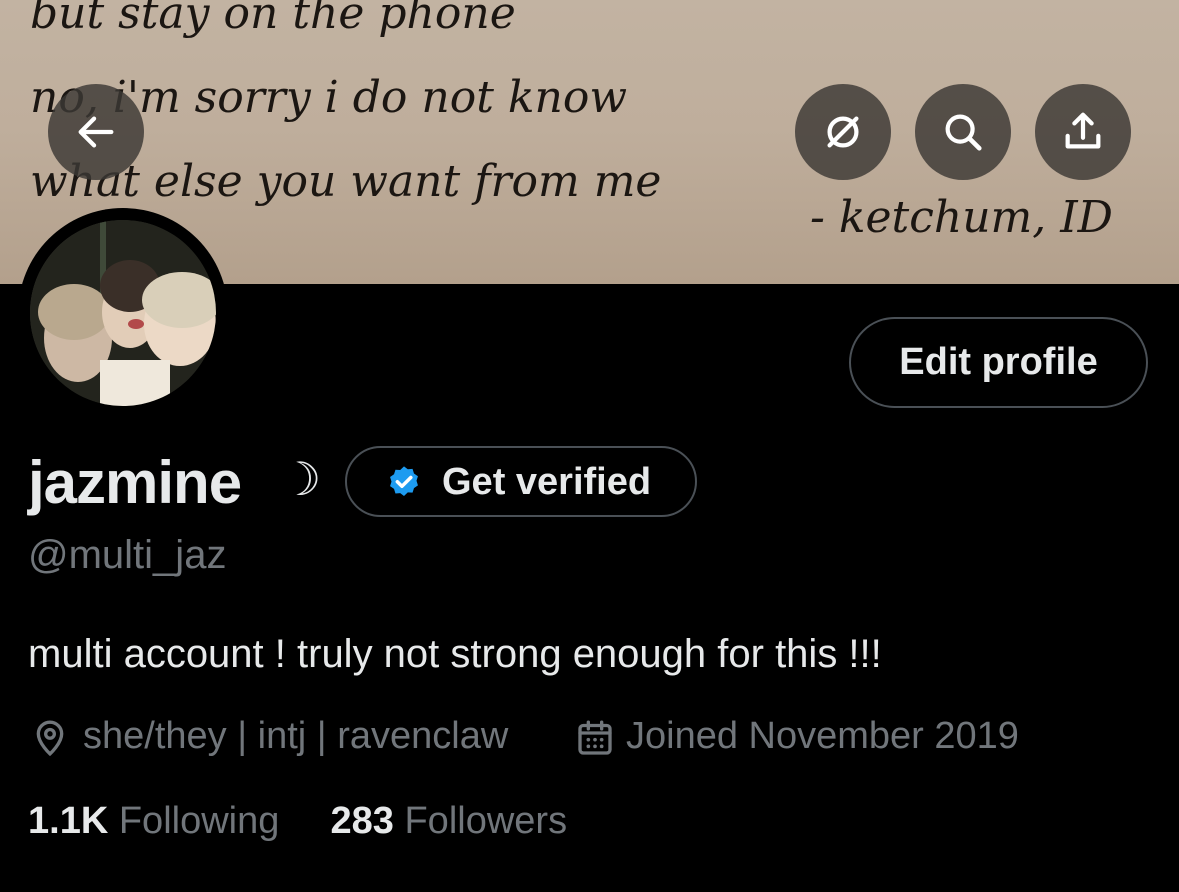  What do you see at coordinates (486, 821) in the screenshot?
I see `followers-label: Followers` at bounding box center [486, 821].